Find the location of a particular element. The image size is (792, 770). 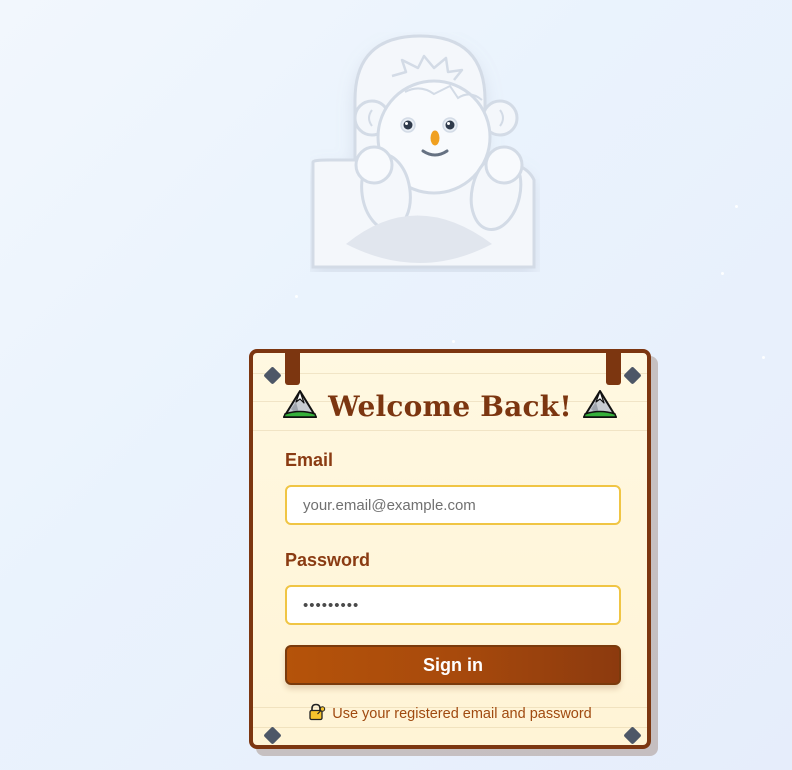

hint-text: Use your registered email and password is located at coordinates (462, 714).